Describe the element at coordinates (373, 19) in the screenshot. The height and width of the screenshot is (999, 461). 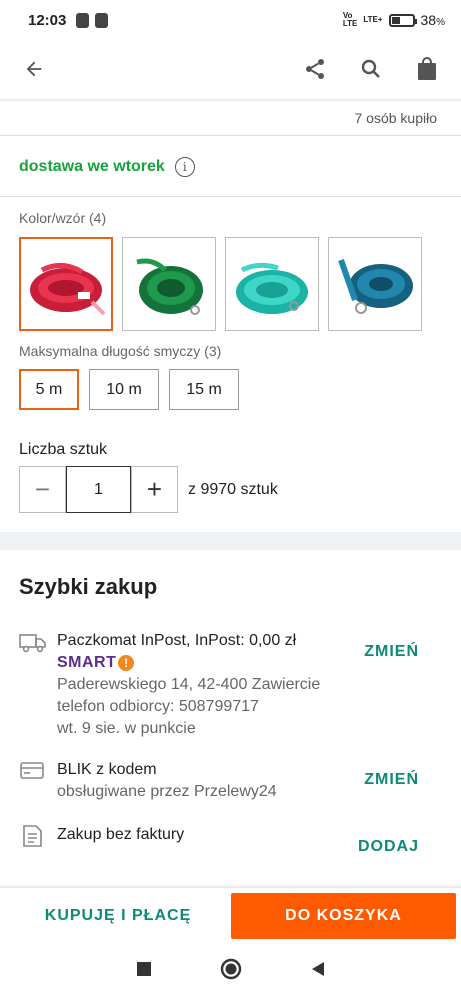
I see `network-label: LTE+` at that location.